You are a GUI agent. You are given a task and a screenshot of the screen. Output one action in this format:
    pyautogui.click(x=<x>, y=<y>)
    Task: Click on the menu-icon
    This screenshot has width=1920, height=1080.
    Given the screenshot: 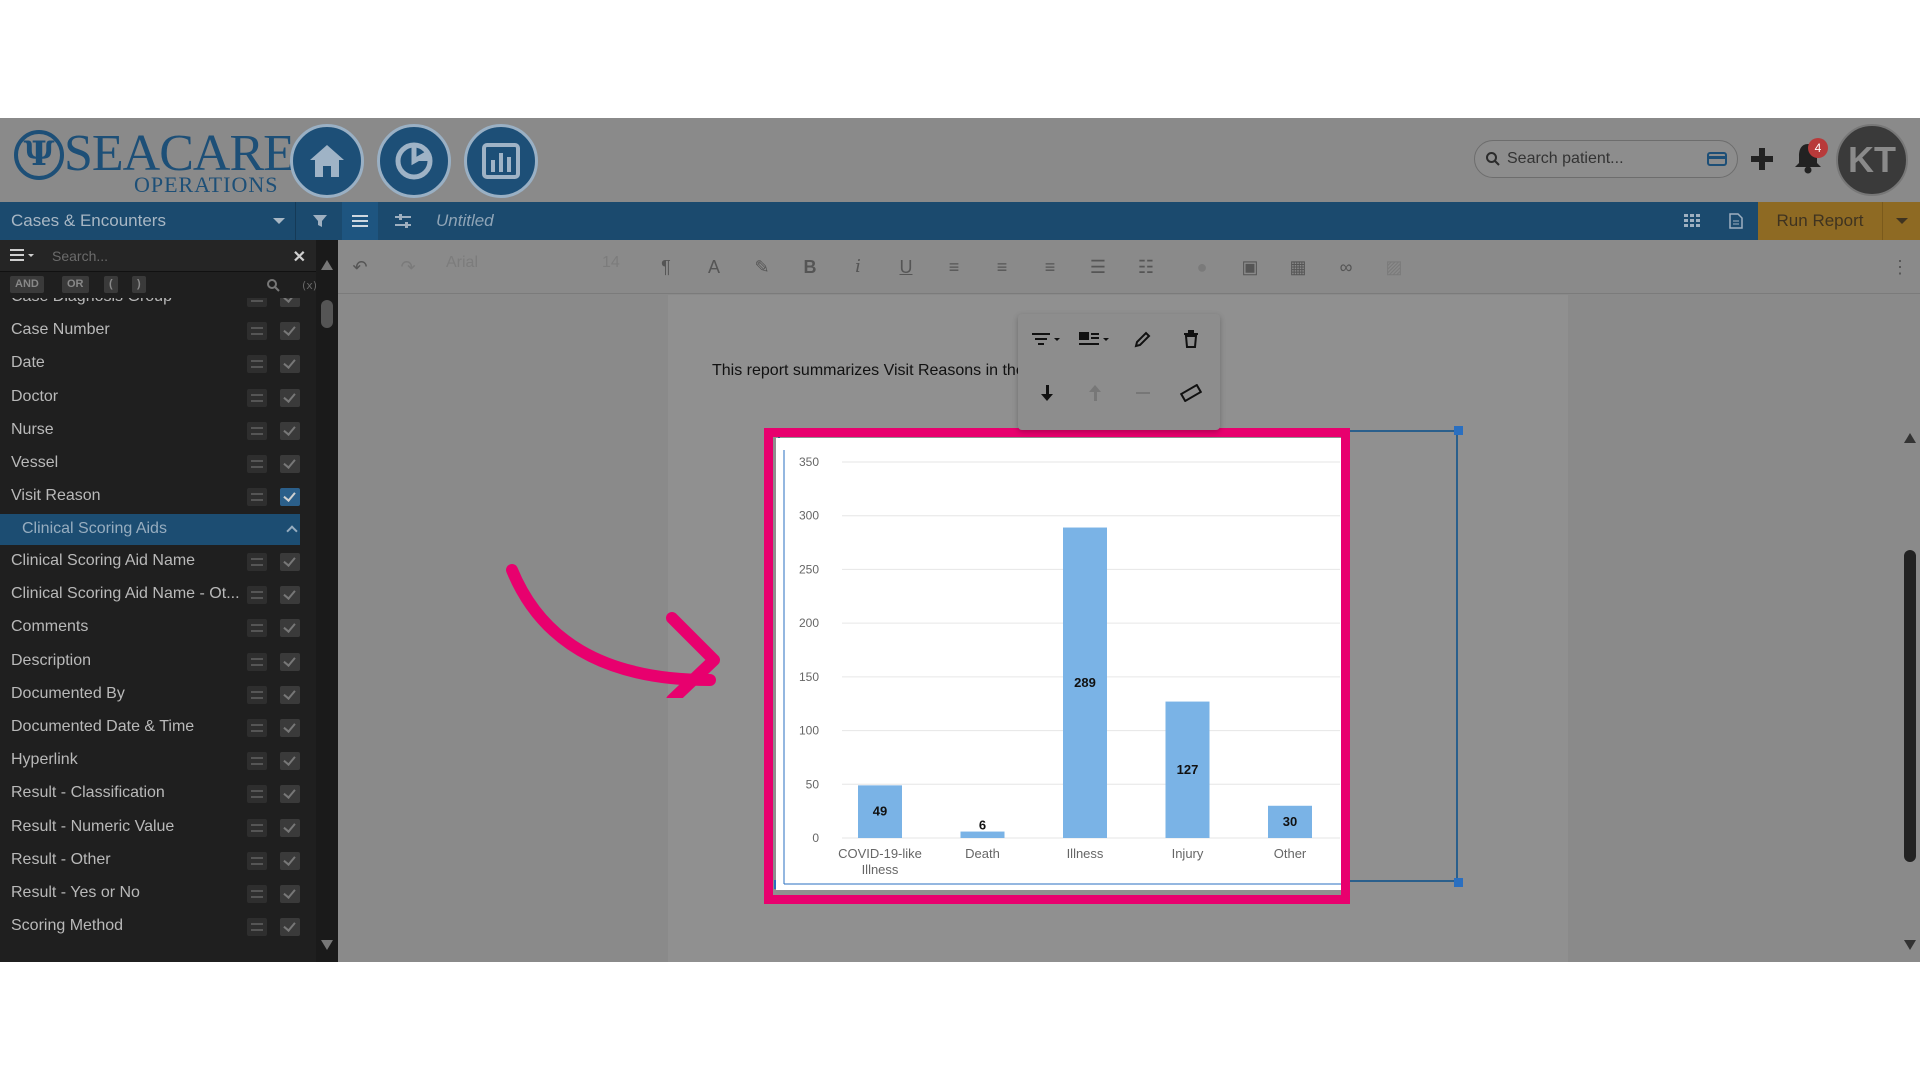 What is the action you would take?
    pyautogui.click(x=24, y=255)
    